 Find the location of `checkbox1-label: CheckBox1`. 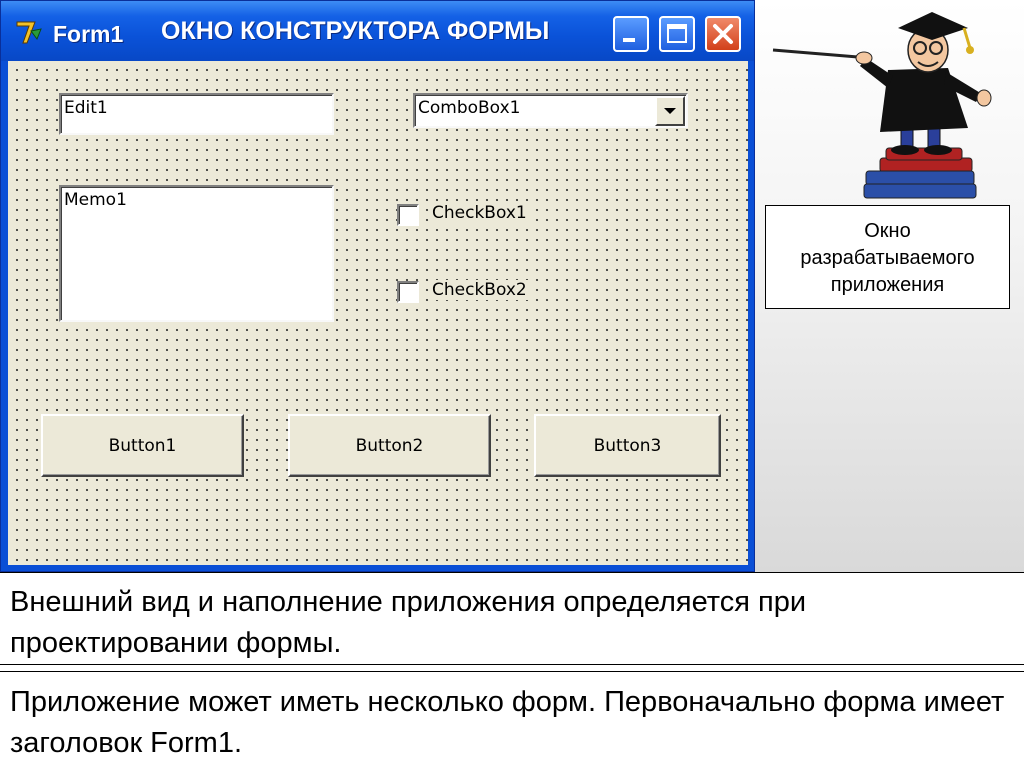

checkbox1-label: CheckBox1 is located at coordinates (479, 213).